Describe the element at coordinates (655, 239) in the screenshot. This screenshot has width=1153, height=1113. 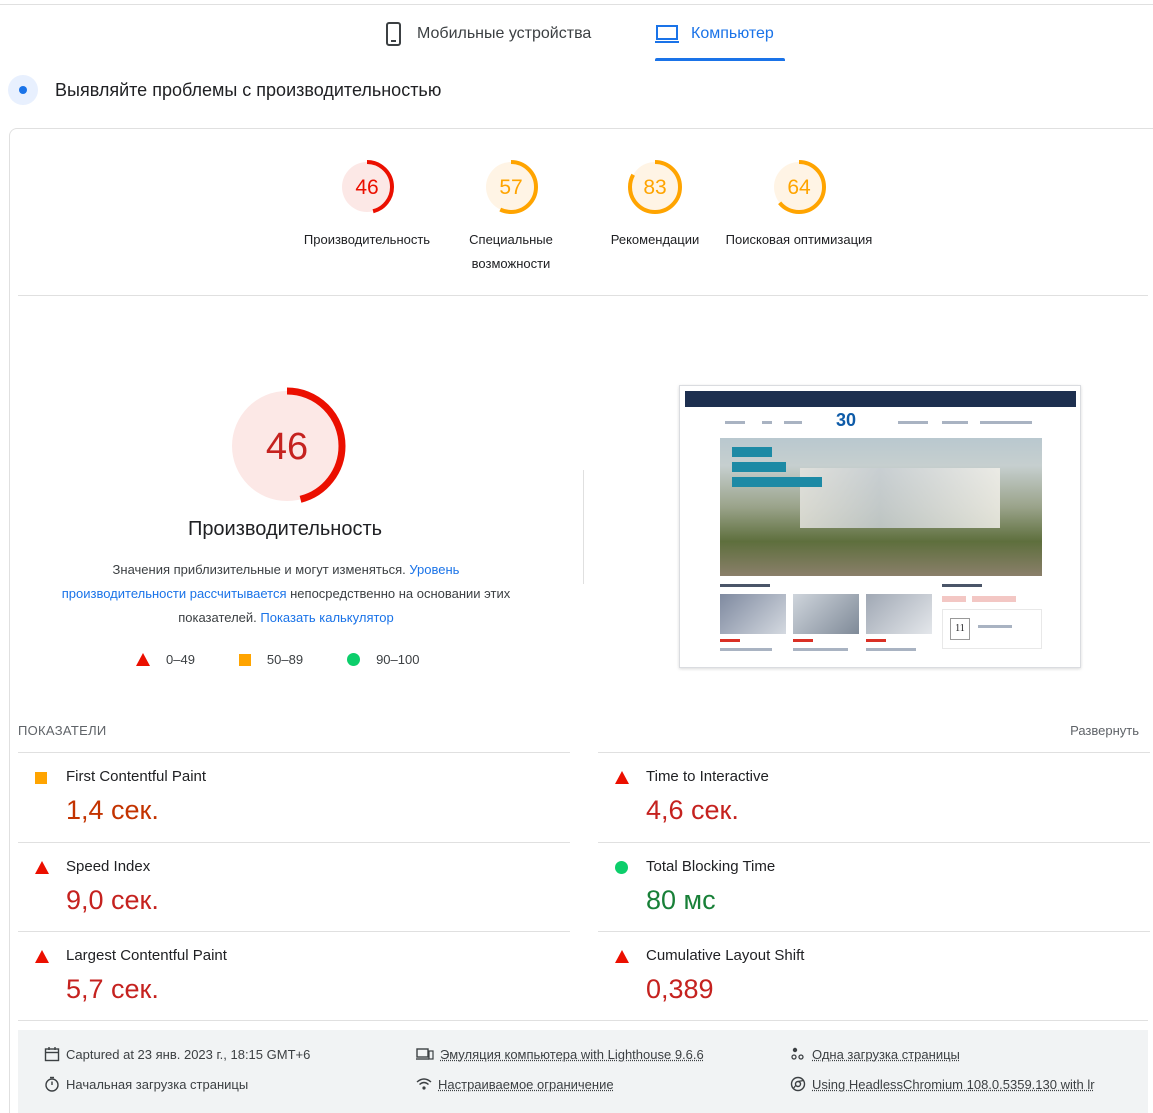
I see `score-label: Рекомендации` at that location.